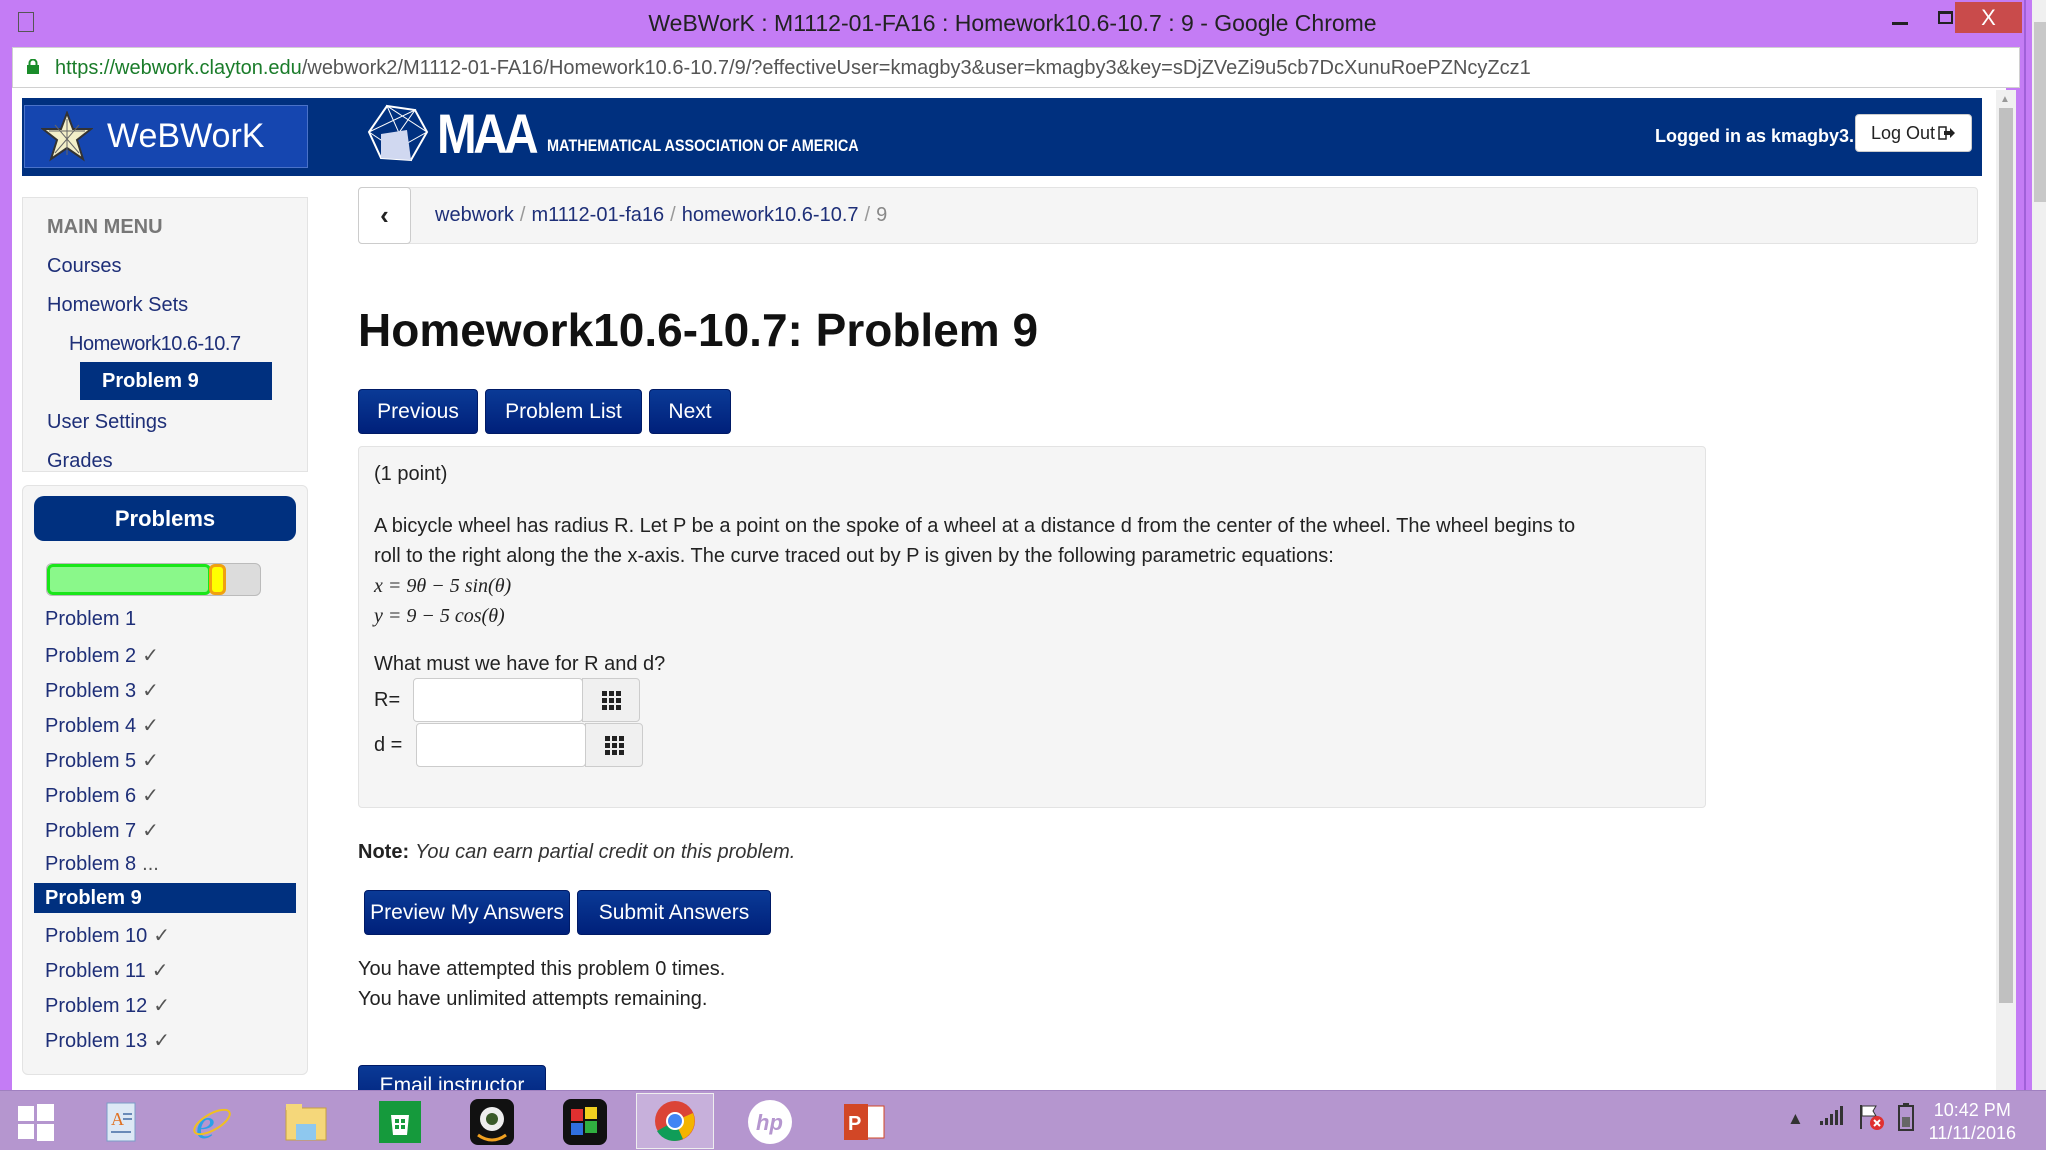 The image size is (2046, 1150). I want to click on problem-list-item: Problem 7 ✓, so click(165, 828).